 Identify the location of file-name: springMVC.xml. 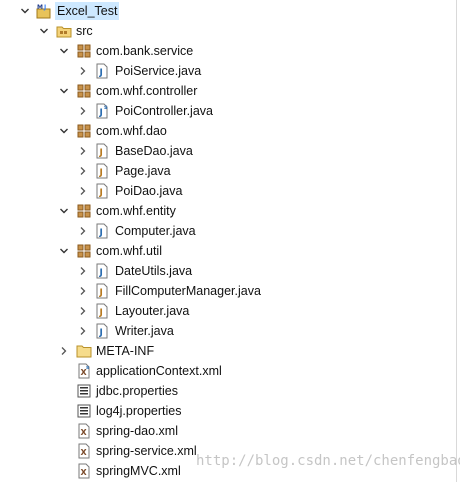
(138, 471).